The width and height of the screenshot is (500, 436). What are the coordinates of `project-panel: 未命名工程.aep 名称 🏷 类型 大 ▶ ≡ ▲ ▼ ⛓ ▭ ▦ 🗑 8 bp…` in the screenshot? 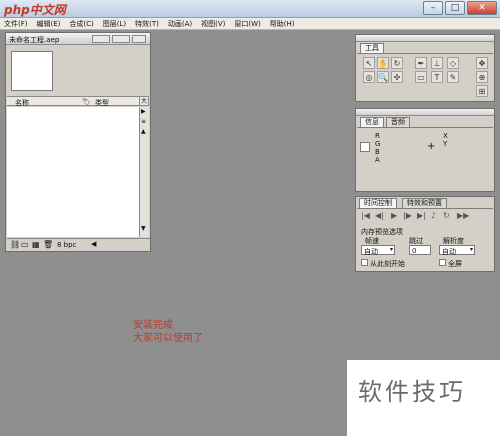 It's located at (78, 142).